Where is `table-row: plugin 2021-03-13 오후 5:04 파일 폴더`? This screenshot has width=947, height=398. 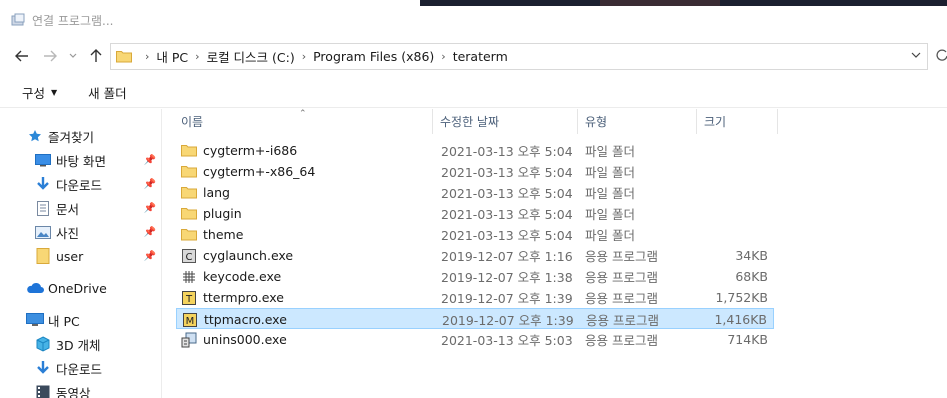
table-row: plugin 2021-03-13 오후 5:04 파일 폴더 is located at coordinates (475, 213).